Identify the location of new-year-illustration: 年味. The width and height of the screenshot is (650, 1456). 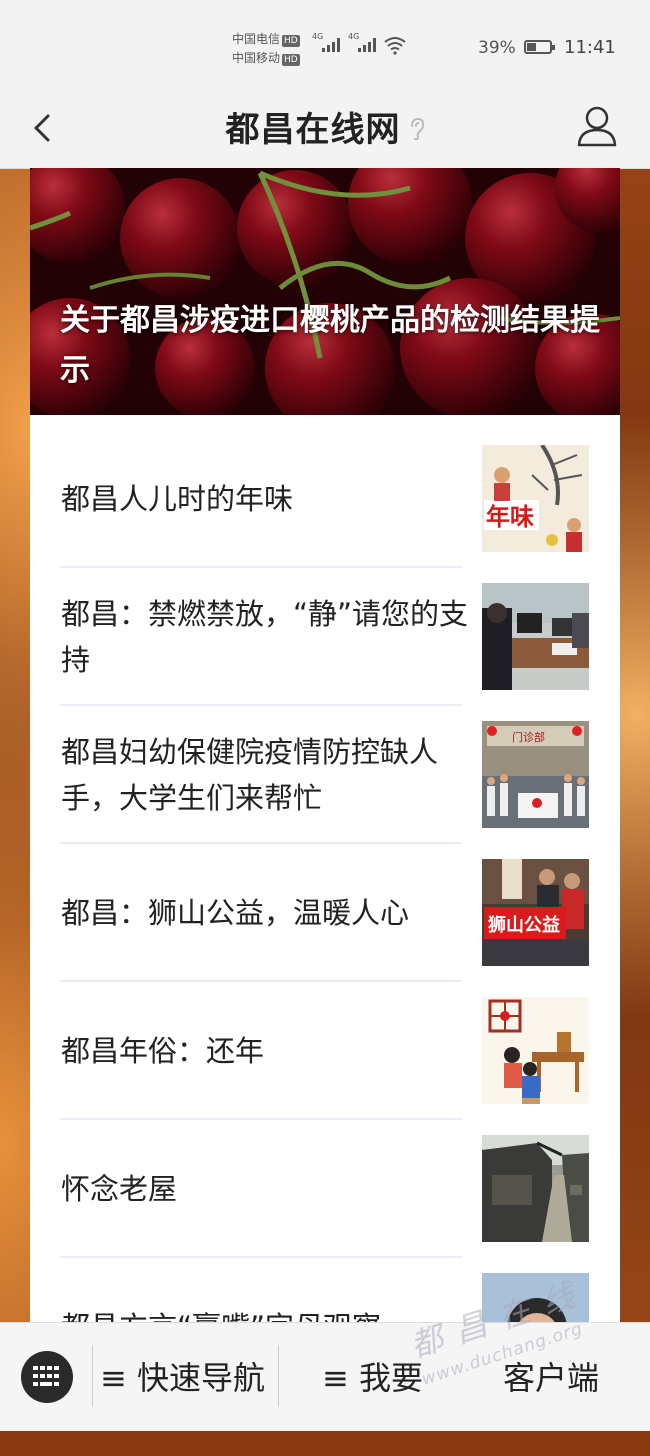
(535, 498).